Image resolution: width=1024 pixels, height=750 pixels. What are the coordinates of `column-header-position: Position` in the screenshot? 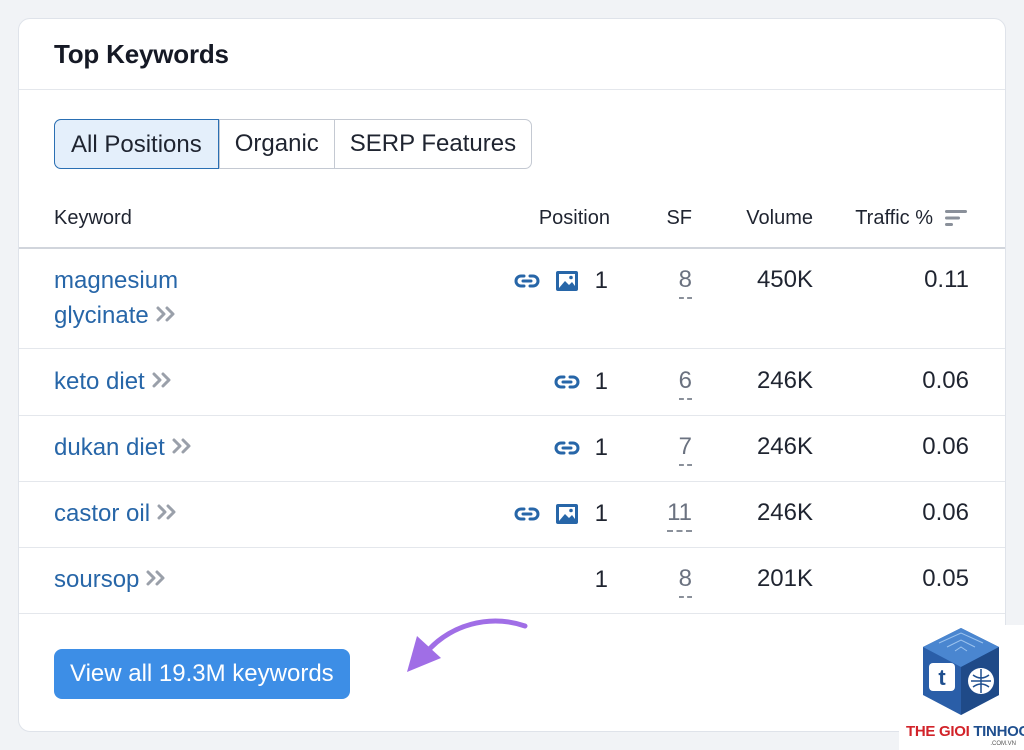 It's located at (574, 218).